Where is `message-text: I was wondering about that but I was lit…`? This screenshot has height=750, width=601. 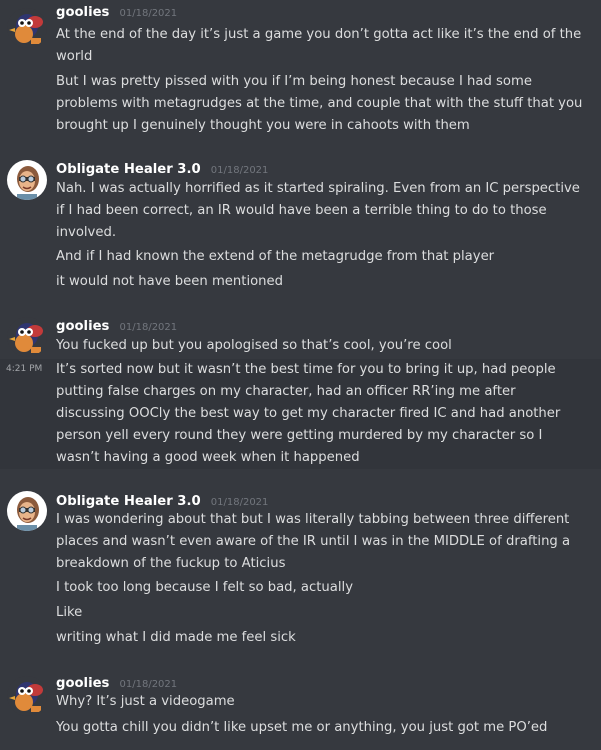 message-text: I was wondering about that but I was lit… is located at coordinates (313, 541).